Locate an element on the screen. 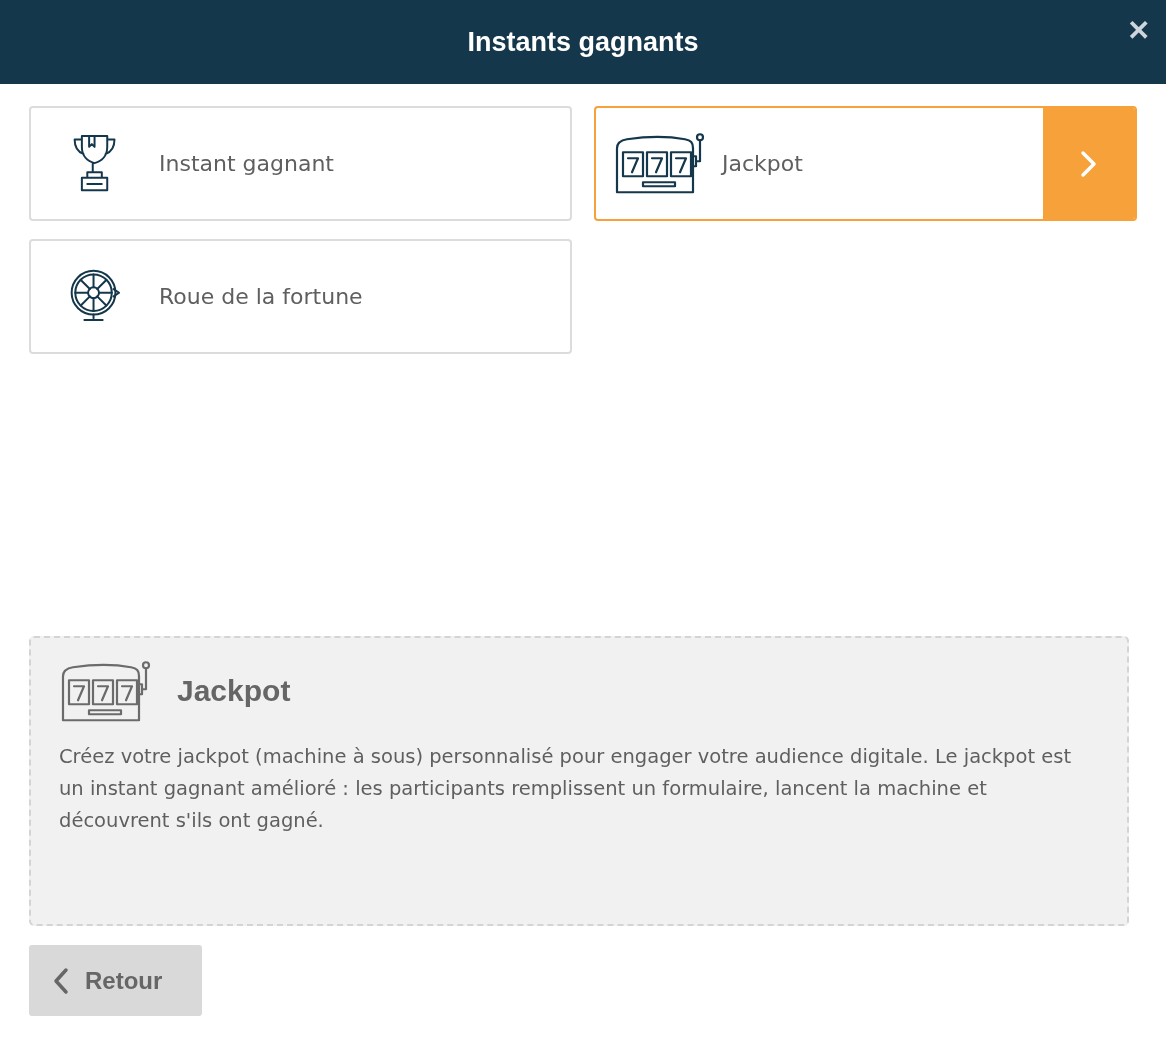 Image resolution: width=1166 pixels, height=1054 pixels. chevron-right-icon is located at coordinates (1089, 163).